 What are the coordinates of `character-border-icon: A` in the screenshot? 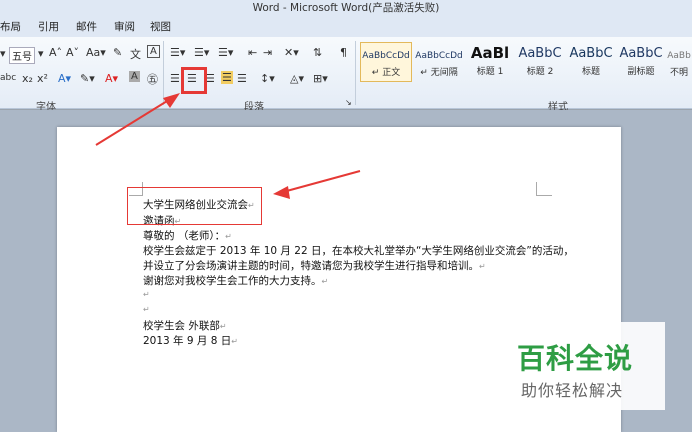 It's located at (153, 51).